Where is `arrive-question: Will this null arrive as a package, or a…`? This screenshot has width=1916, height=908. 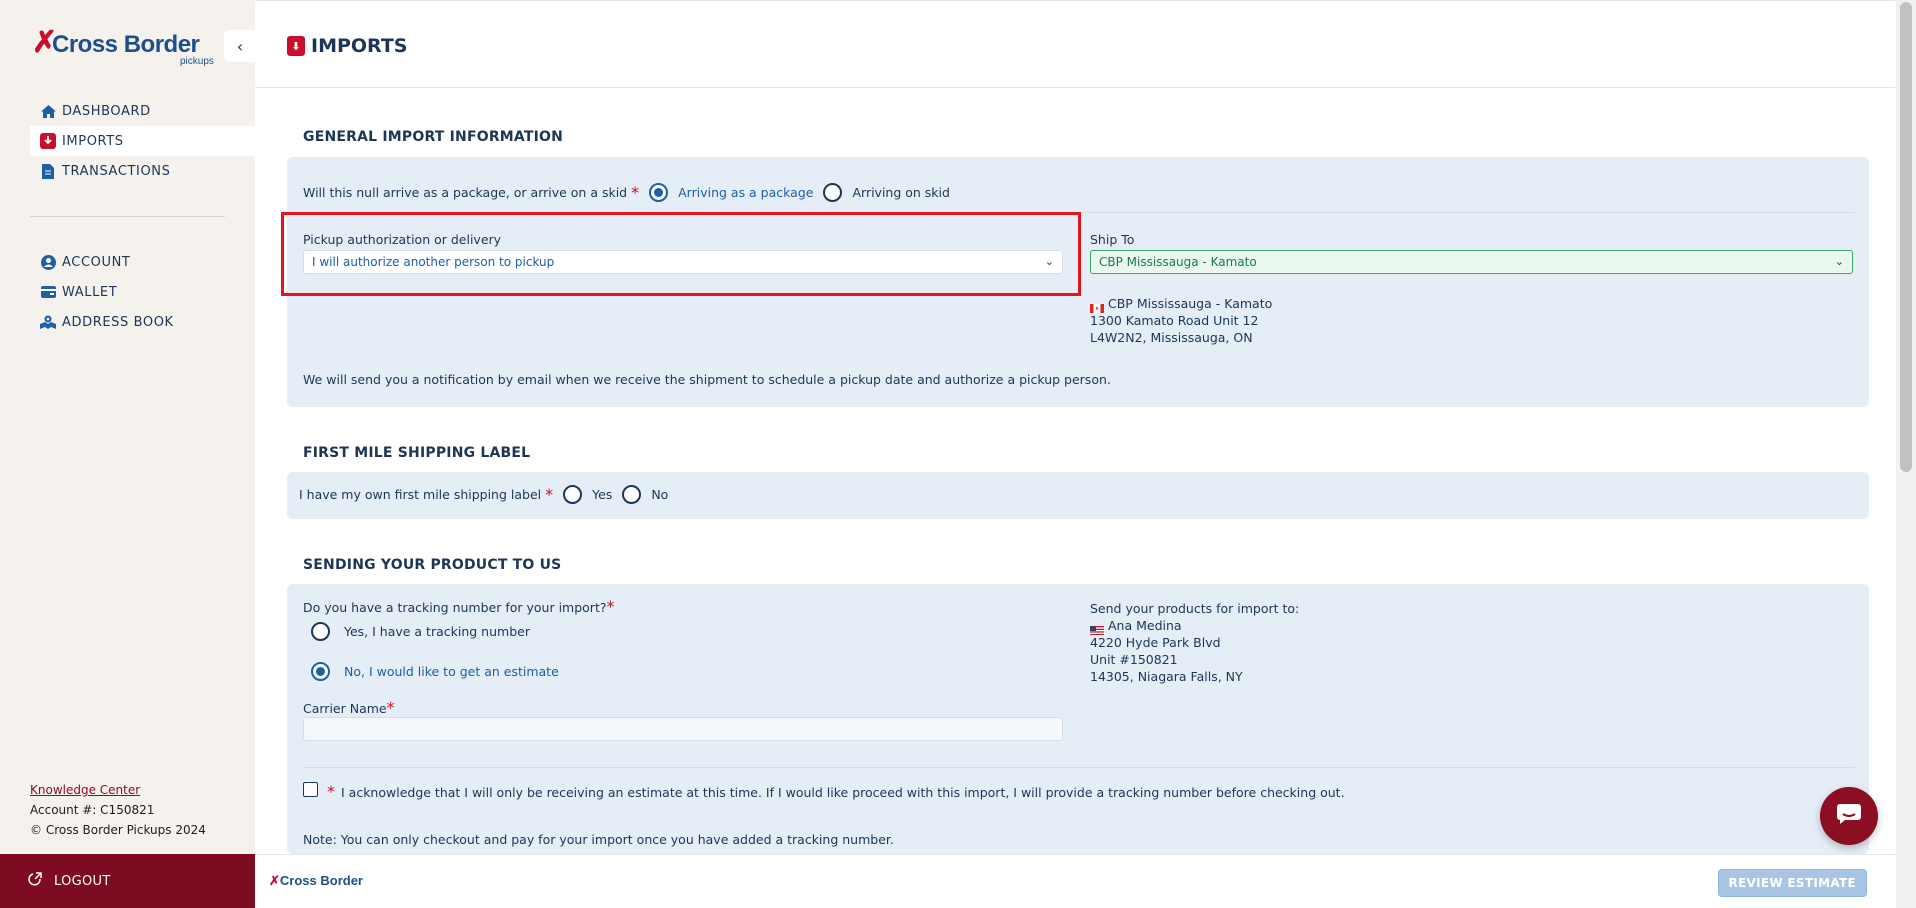 arrive-question: Will this null arrive as a package, or a… is located at coordinates (465, 192).